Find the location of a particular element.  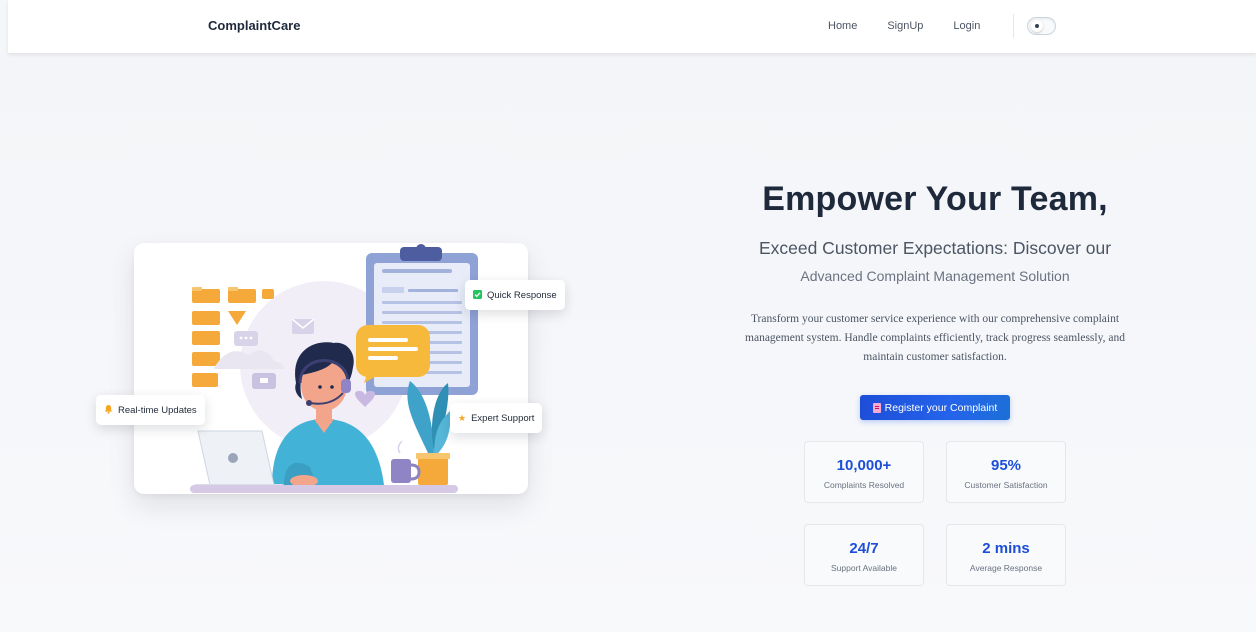

navbar: ComplaintCare Home SignUp Login is located at coordinates (632, 26).